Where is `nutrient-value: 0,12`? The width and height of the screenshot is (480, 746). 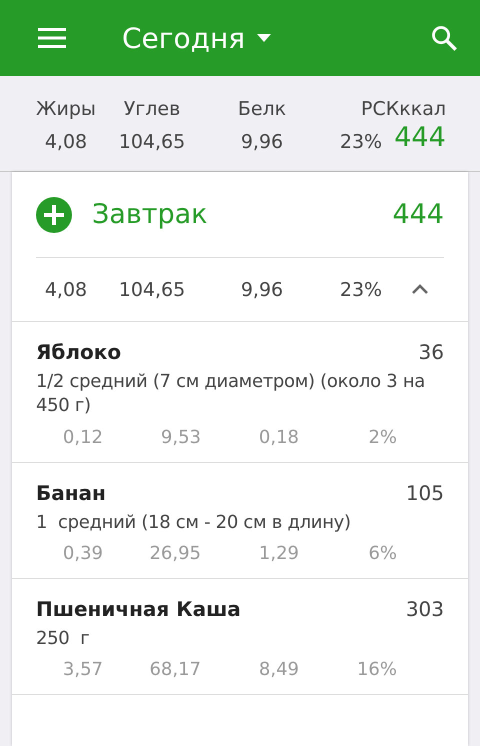 nutrient-value: 0,12 is located at coordinates (82, 437).